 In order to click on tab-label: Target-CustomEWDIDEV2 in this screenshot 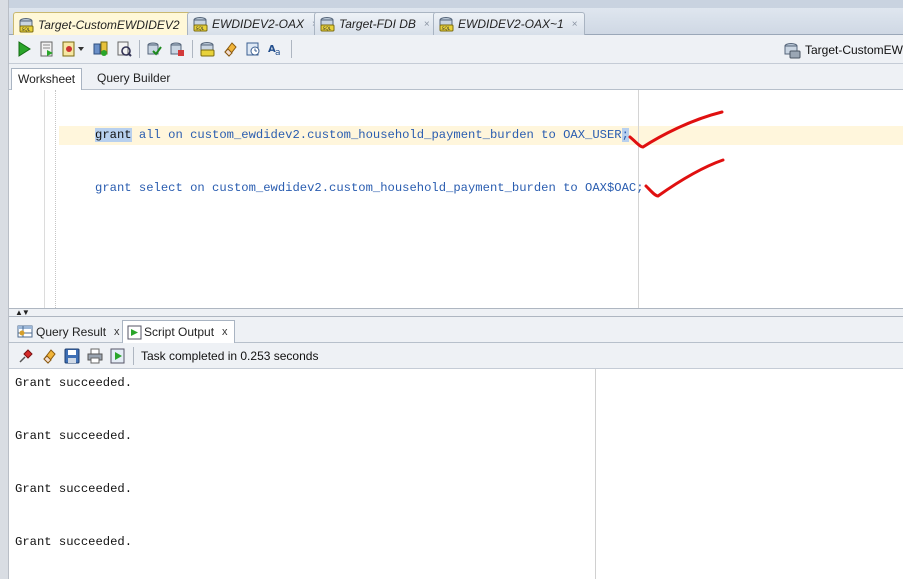, I will do `click(109, 24)`.